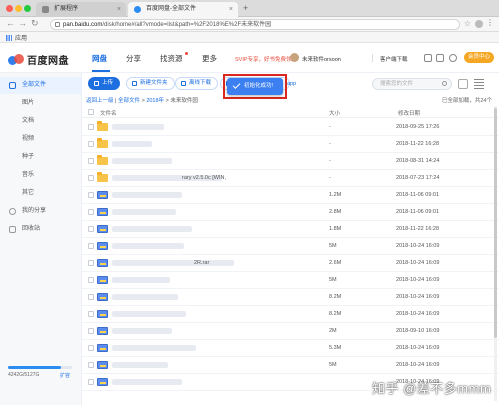  What do you see at coordinates (209, 58) in the screenshot?
I see `nav-more: 更多` at bounding box center [209, 58].